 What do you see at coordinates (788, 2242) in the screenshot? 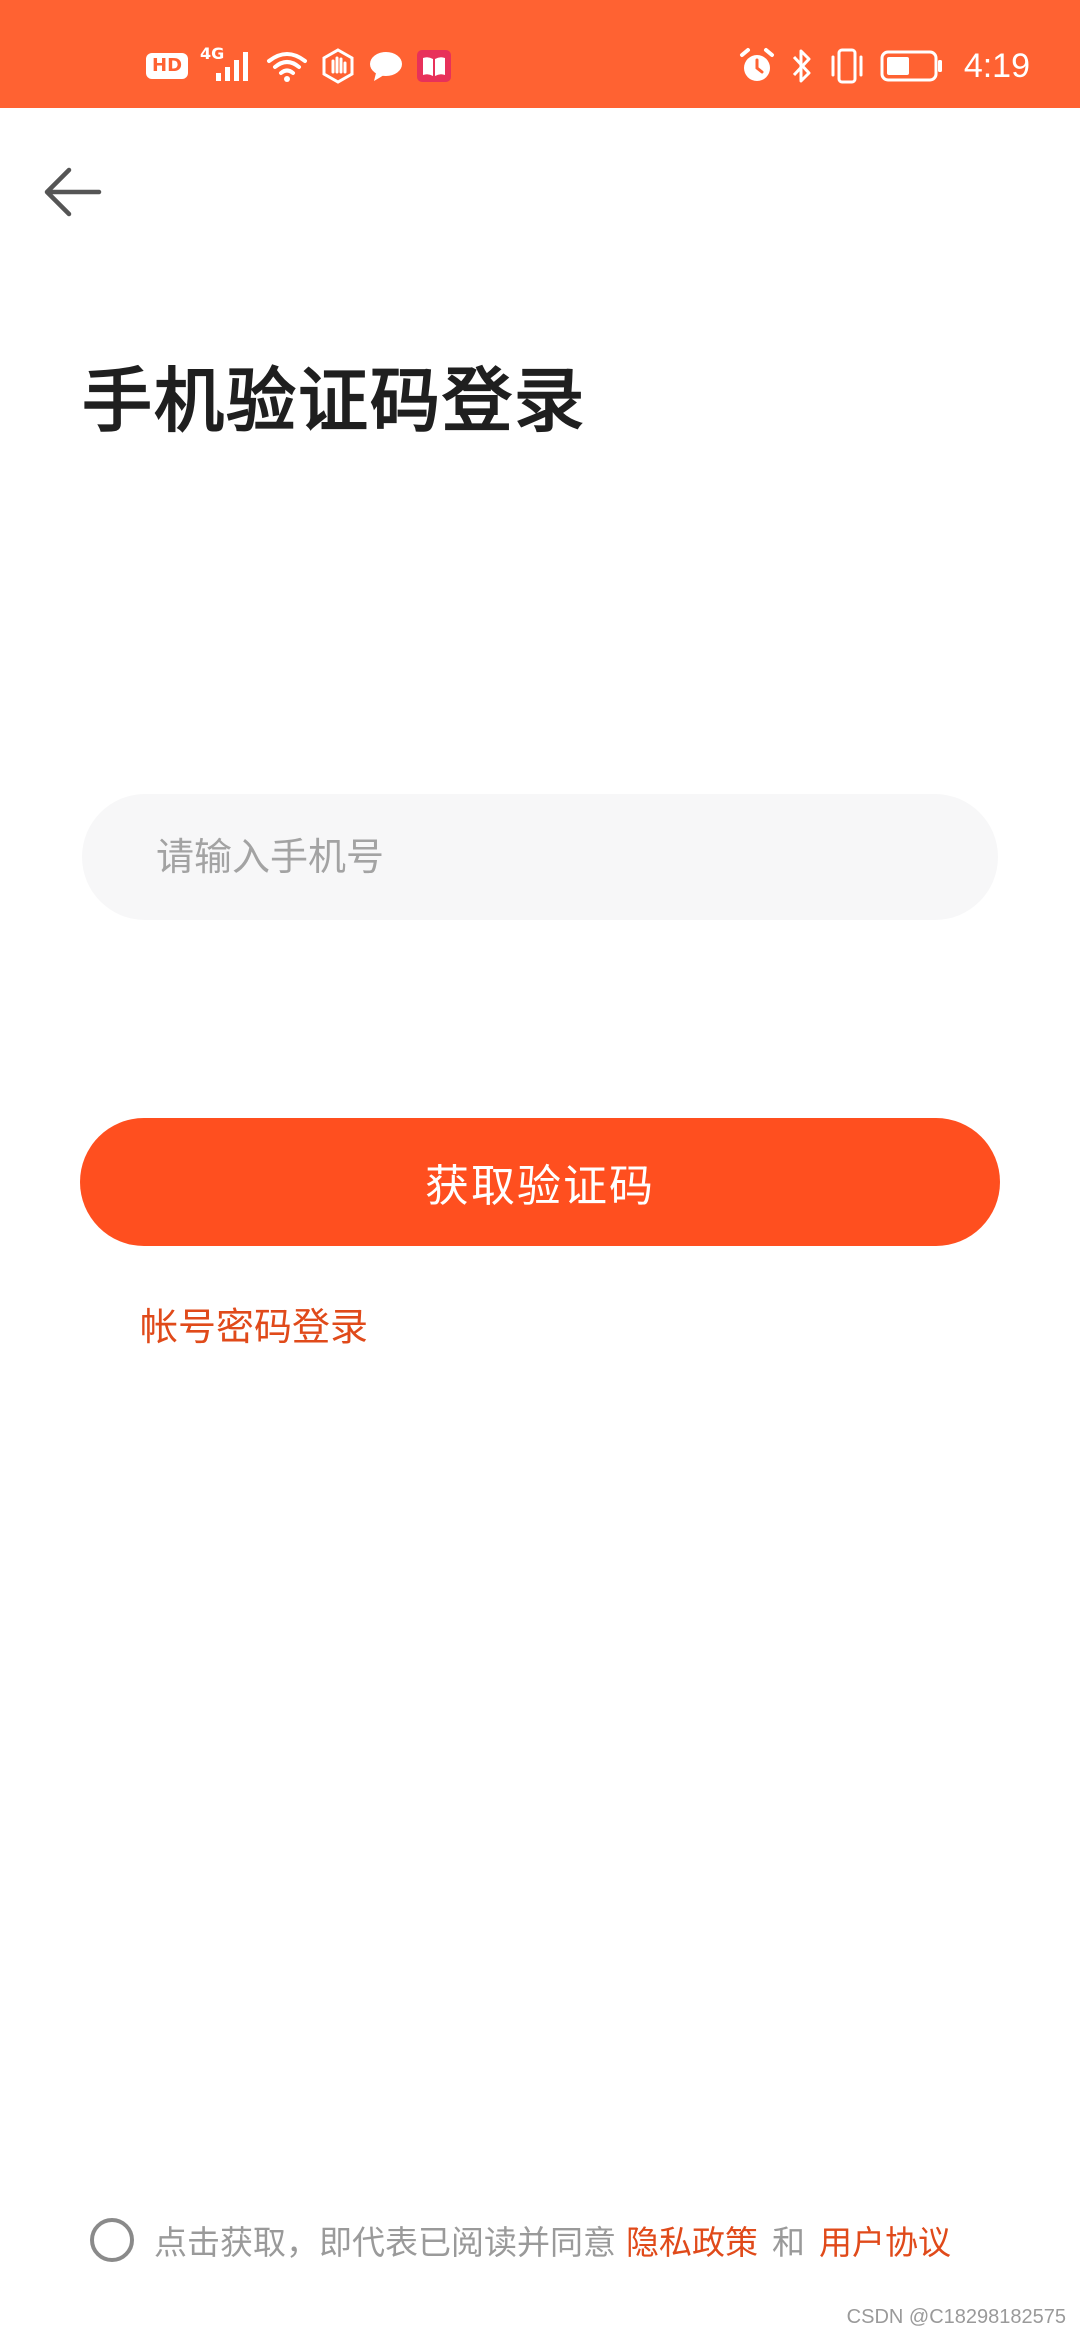
I see `agreement-and-text: 和` at bounding box center [788, 2242].